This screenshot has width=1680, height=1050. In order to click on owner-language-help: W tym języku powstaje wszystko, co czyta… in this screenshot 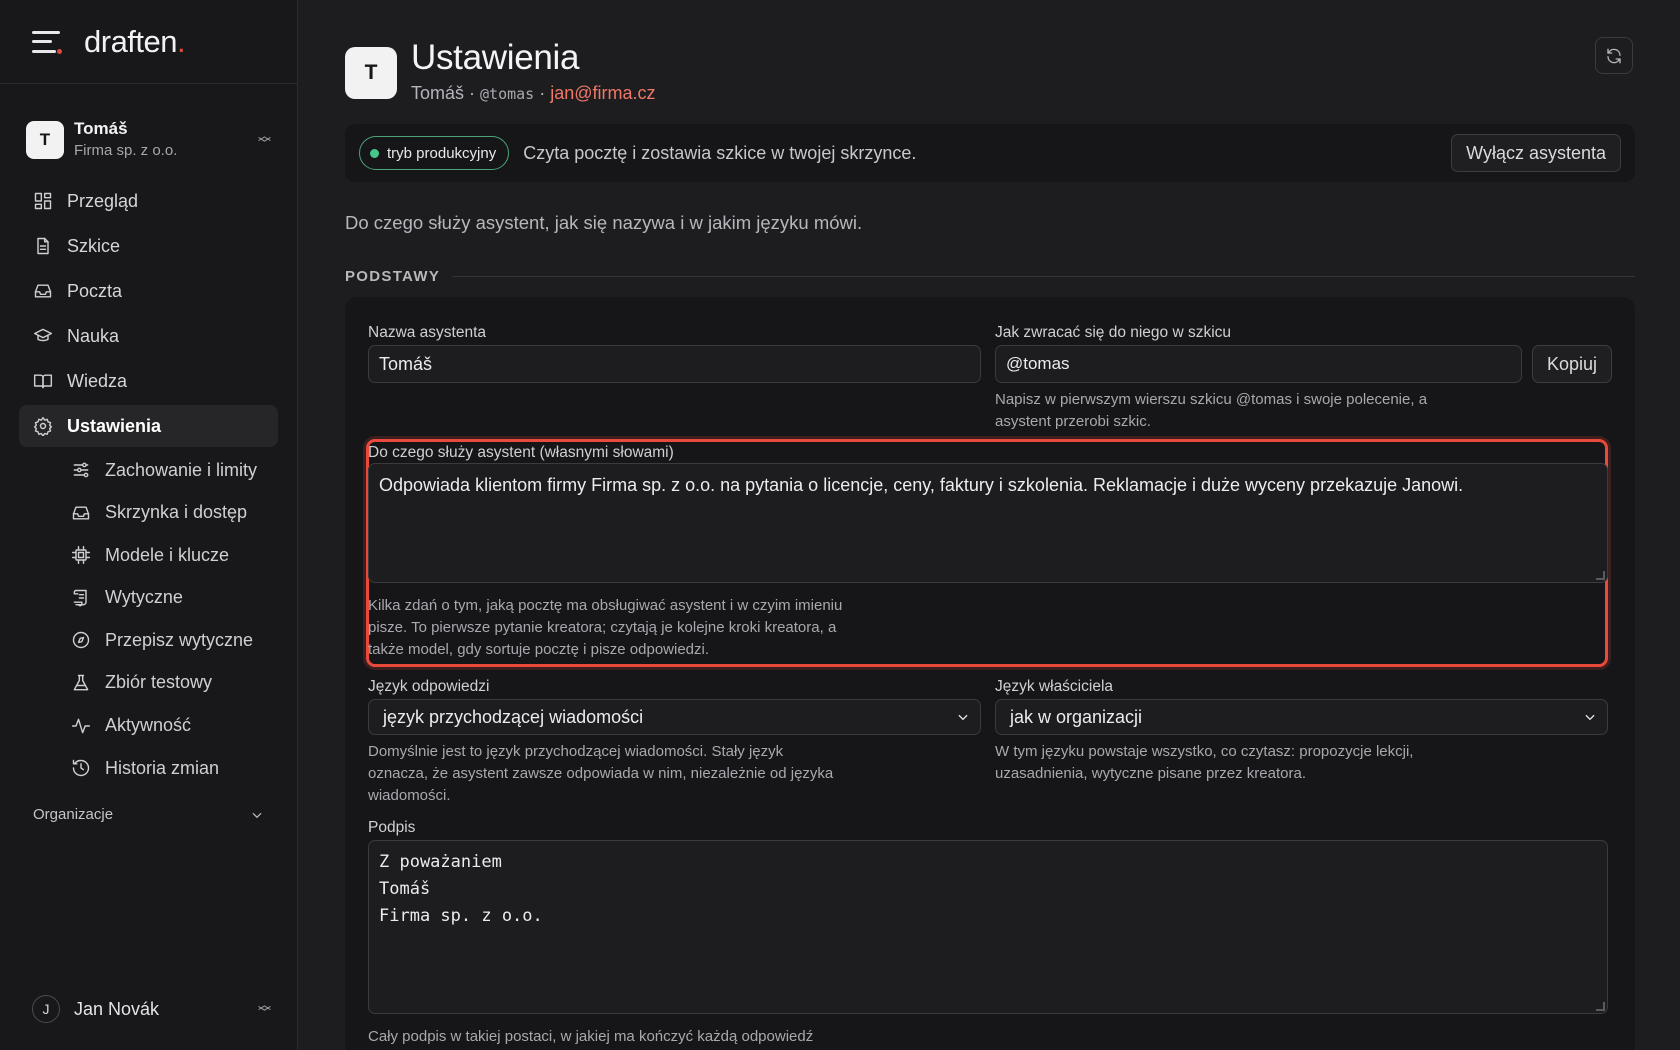, I will do `click(1301, 763)`.